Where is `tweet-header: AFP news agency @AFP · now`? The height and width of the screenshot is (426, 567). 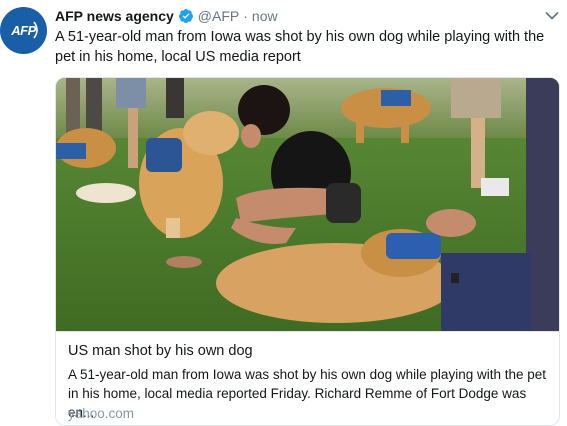 tweet-header: AFP news agency @AFP · now is located at coordinates (166, 16).